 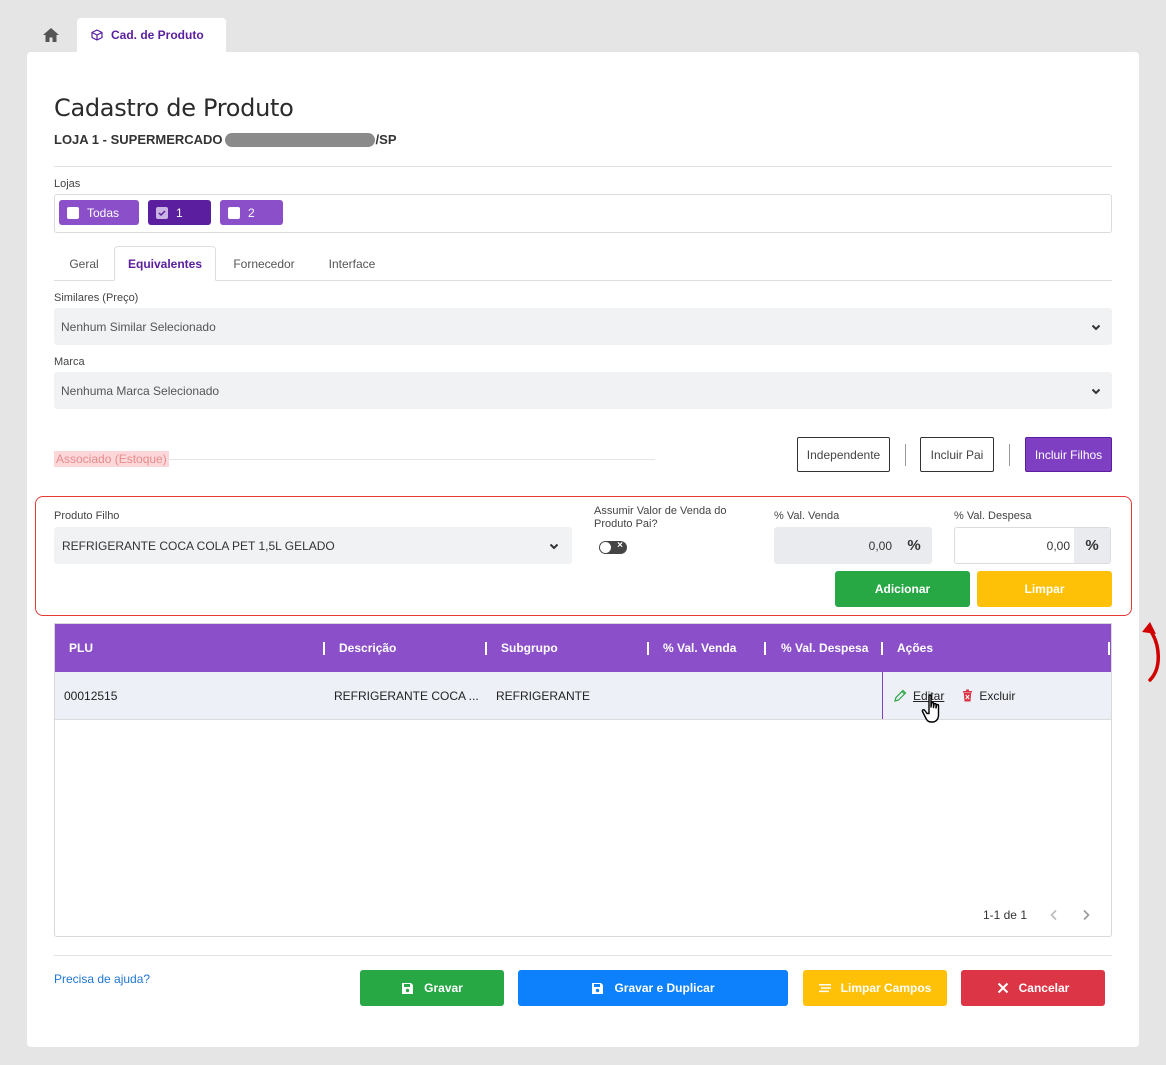 What do you see at coordinates (620, 545) in the screenshot?
I see `close-icon: ×` at bounding box center [620, 545].